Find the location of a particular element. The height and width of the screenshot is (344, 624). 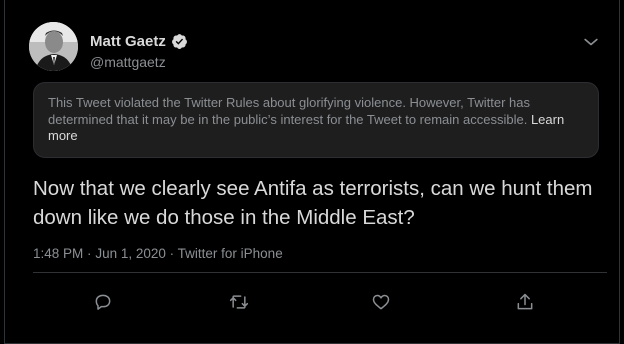

like-button is located at coordinates (382, 303).